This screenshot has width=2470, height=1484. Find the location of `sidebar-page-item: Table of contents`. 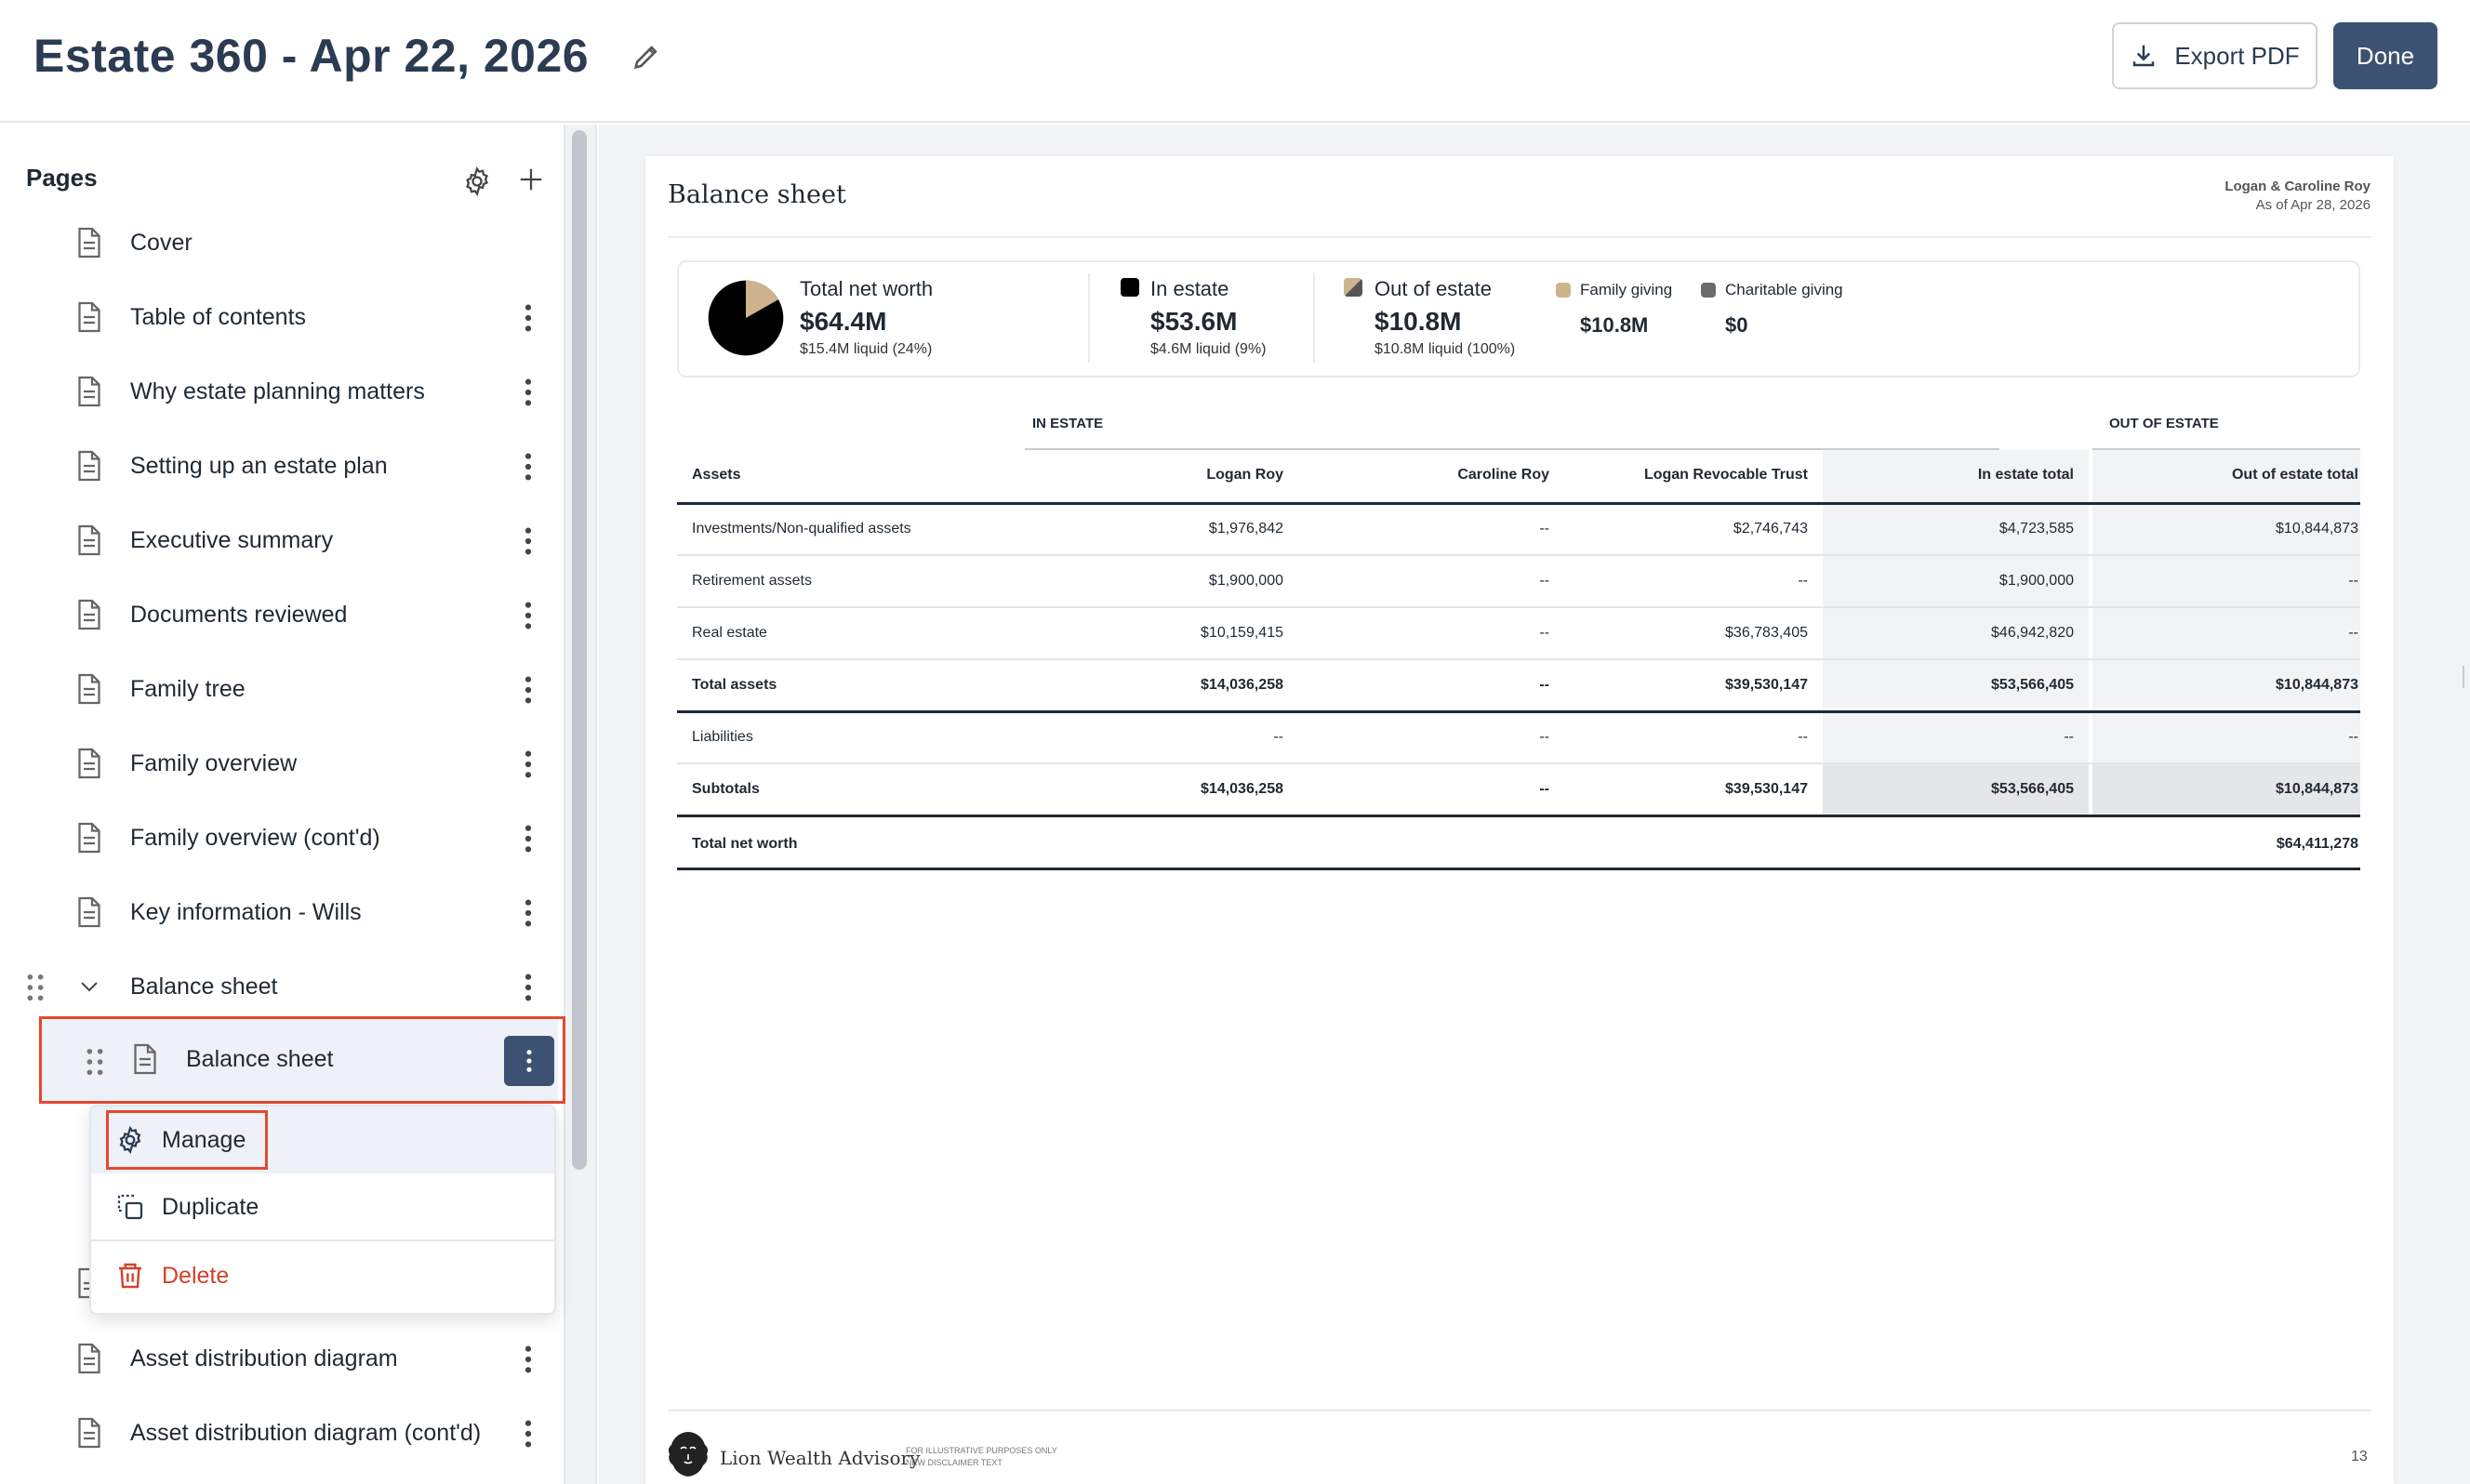

sidebar-page-item: Table of contents is located at coordinates (279, 317).